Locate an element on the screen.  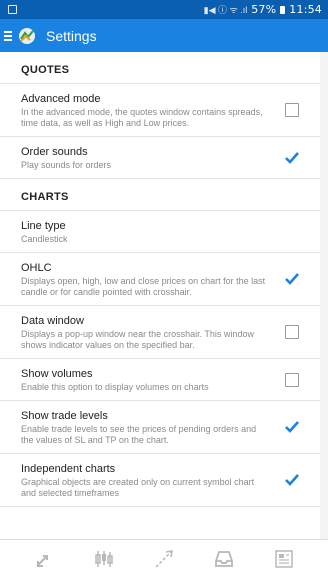
trade-nav-button is located at coordinates (164, 559).